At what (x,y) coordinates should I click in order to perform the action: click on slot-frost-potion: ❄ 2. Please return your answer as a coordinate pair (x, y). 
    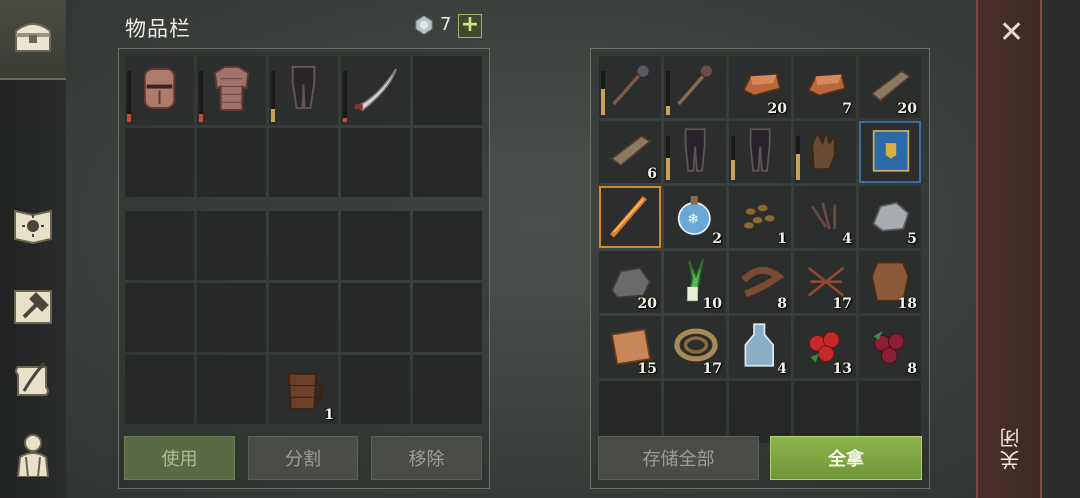
    Looking at the image, I should click on (695, 217).